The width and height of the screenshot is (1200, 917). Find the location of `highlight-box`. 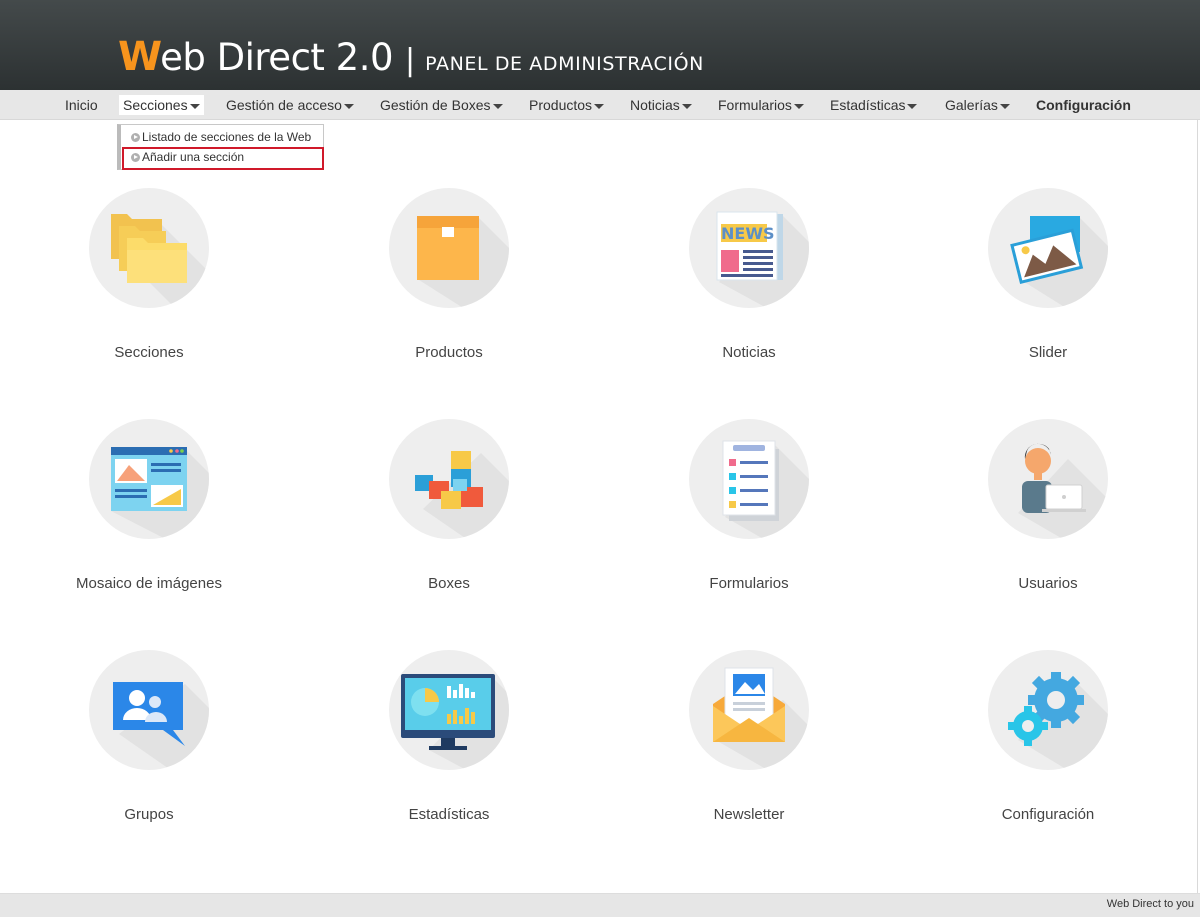

highlight-box is located at coordinates (223, 158).